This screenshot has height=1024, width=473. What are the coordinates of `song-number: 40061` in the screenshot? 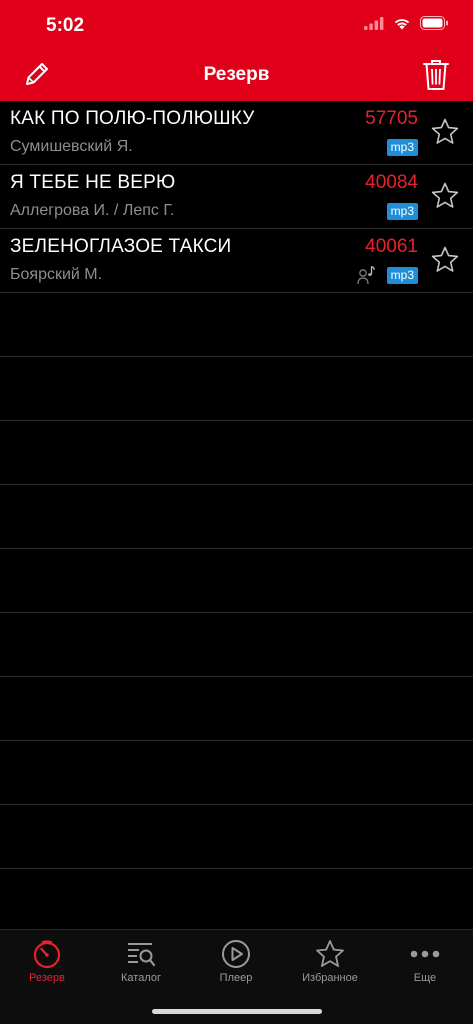 It's located at (391, 246).